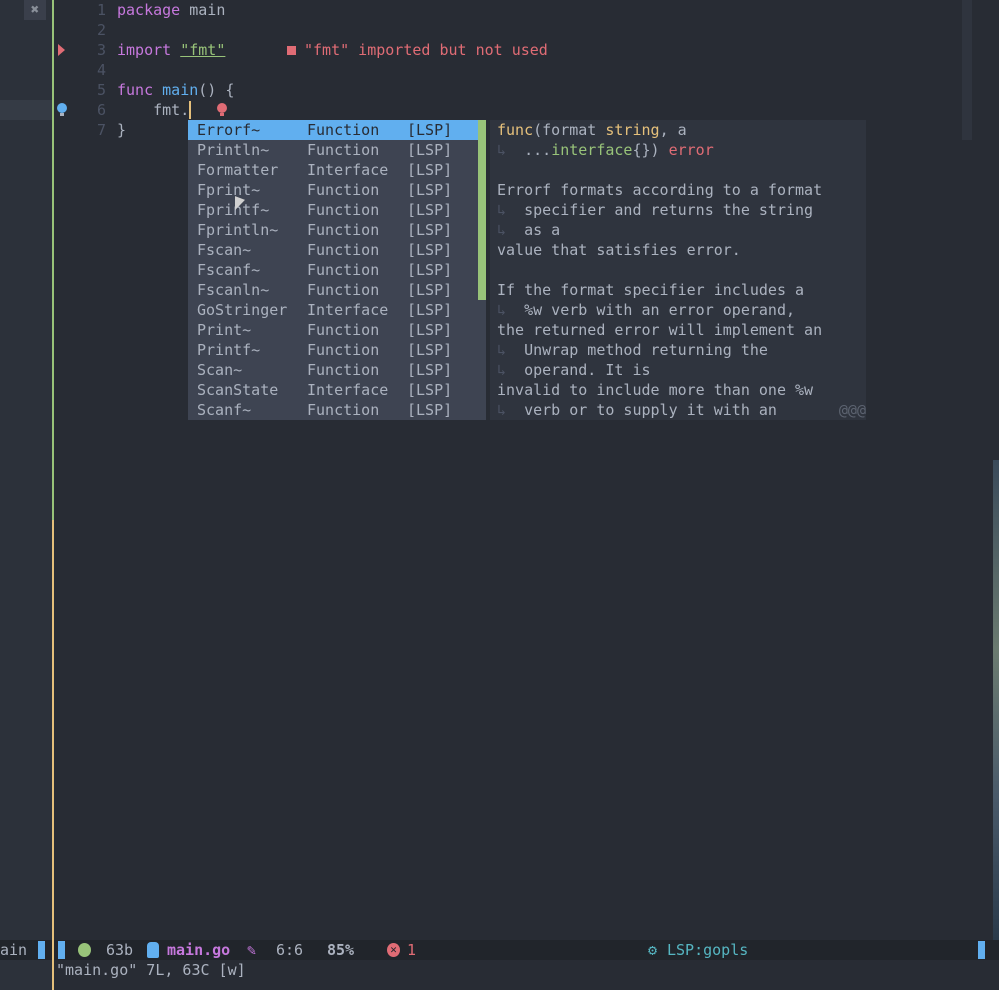  Describe the element at coordinates (151, 970) in the screenshot. I see `command-line: "main.go" 7L, 63C [w]` at that location.